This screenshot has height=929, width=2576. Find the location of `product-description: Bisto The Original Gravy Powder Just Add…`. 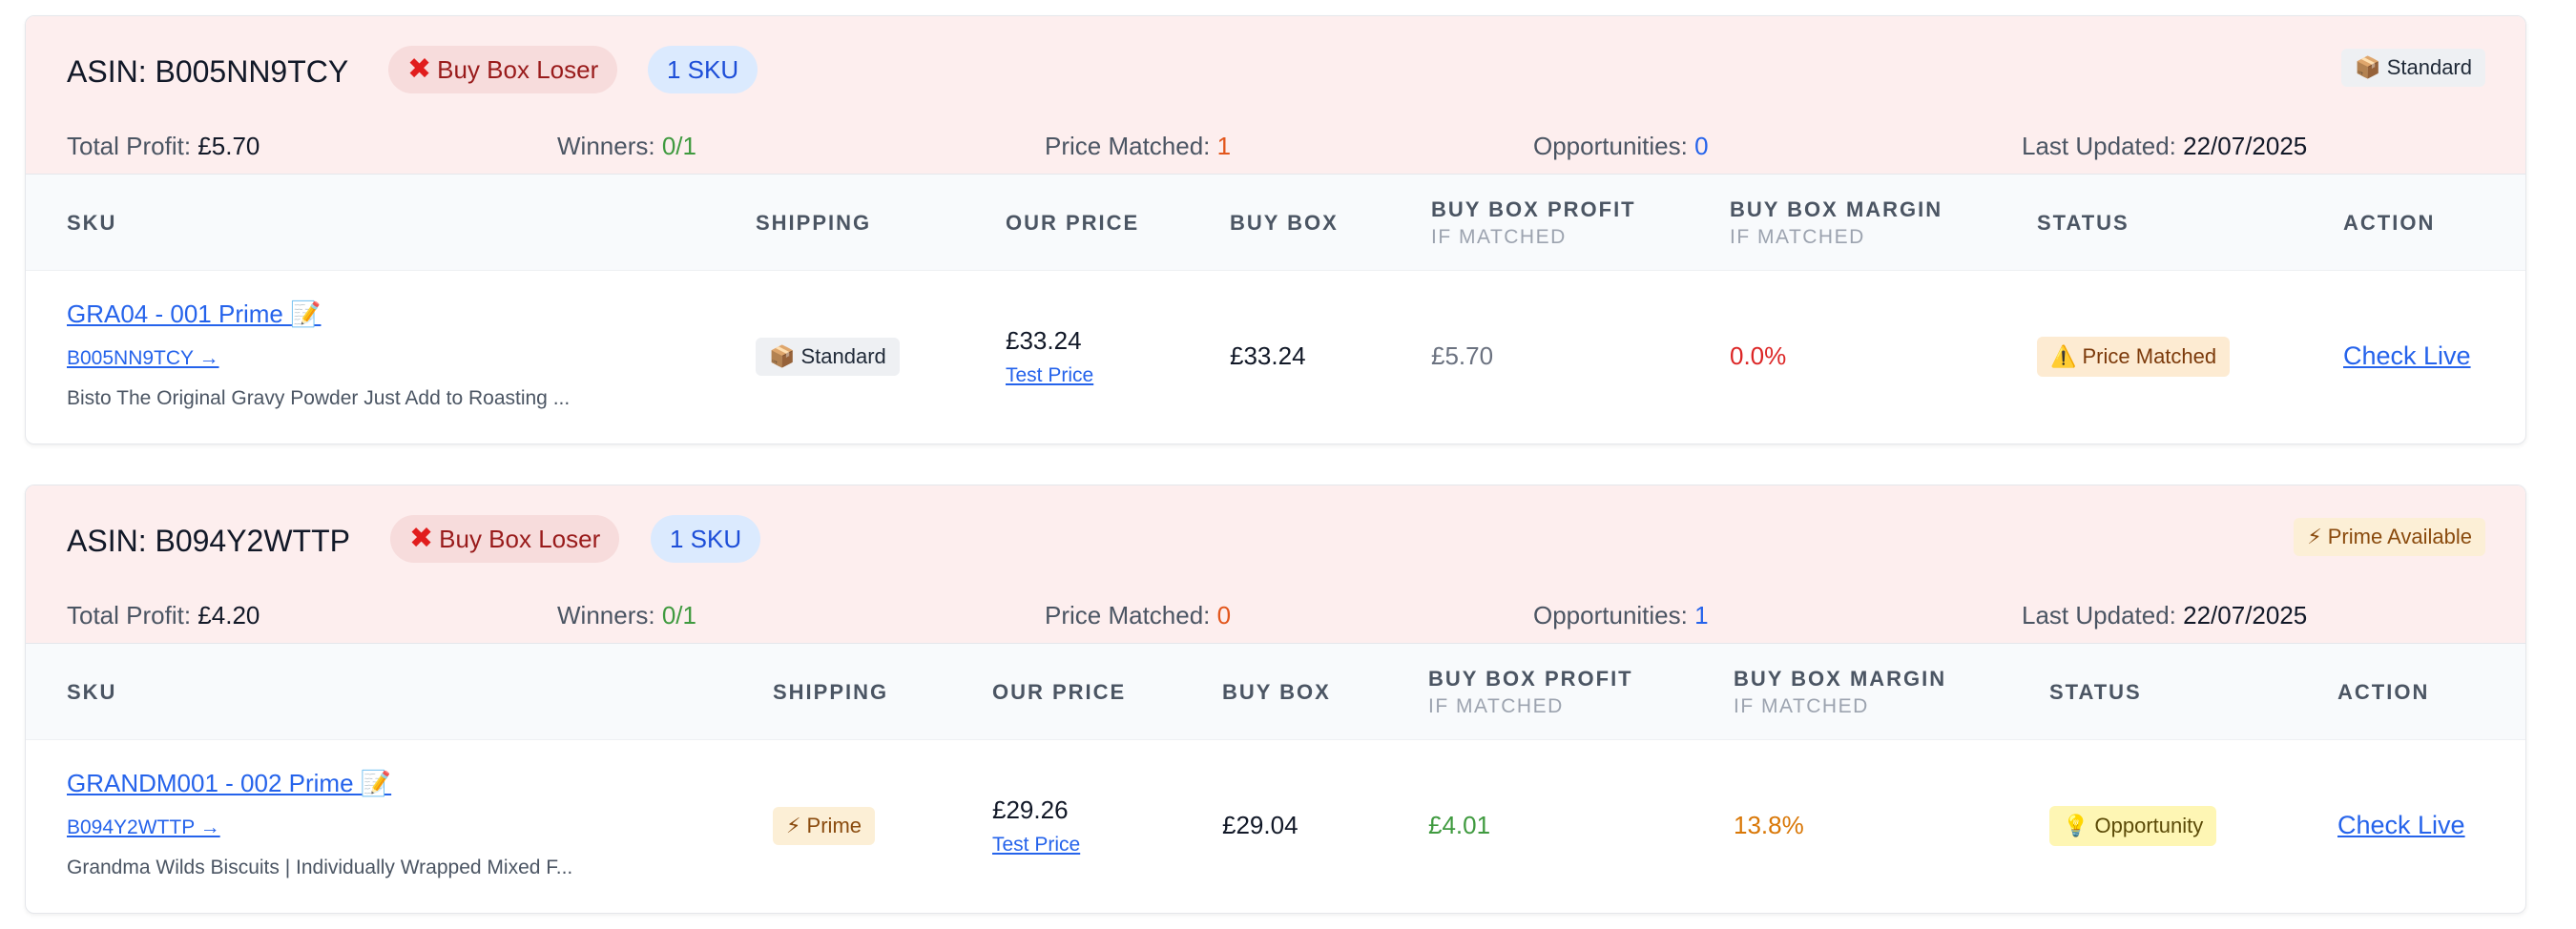

product-description: Bisto The Original Gravy Powder Just Add… is located at coordinates (319, 398).